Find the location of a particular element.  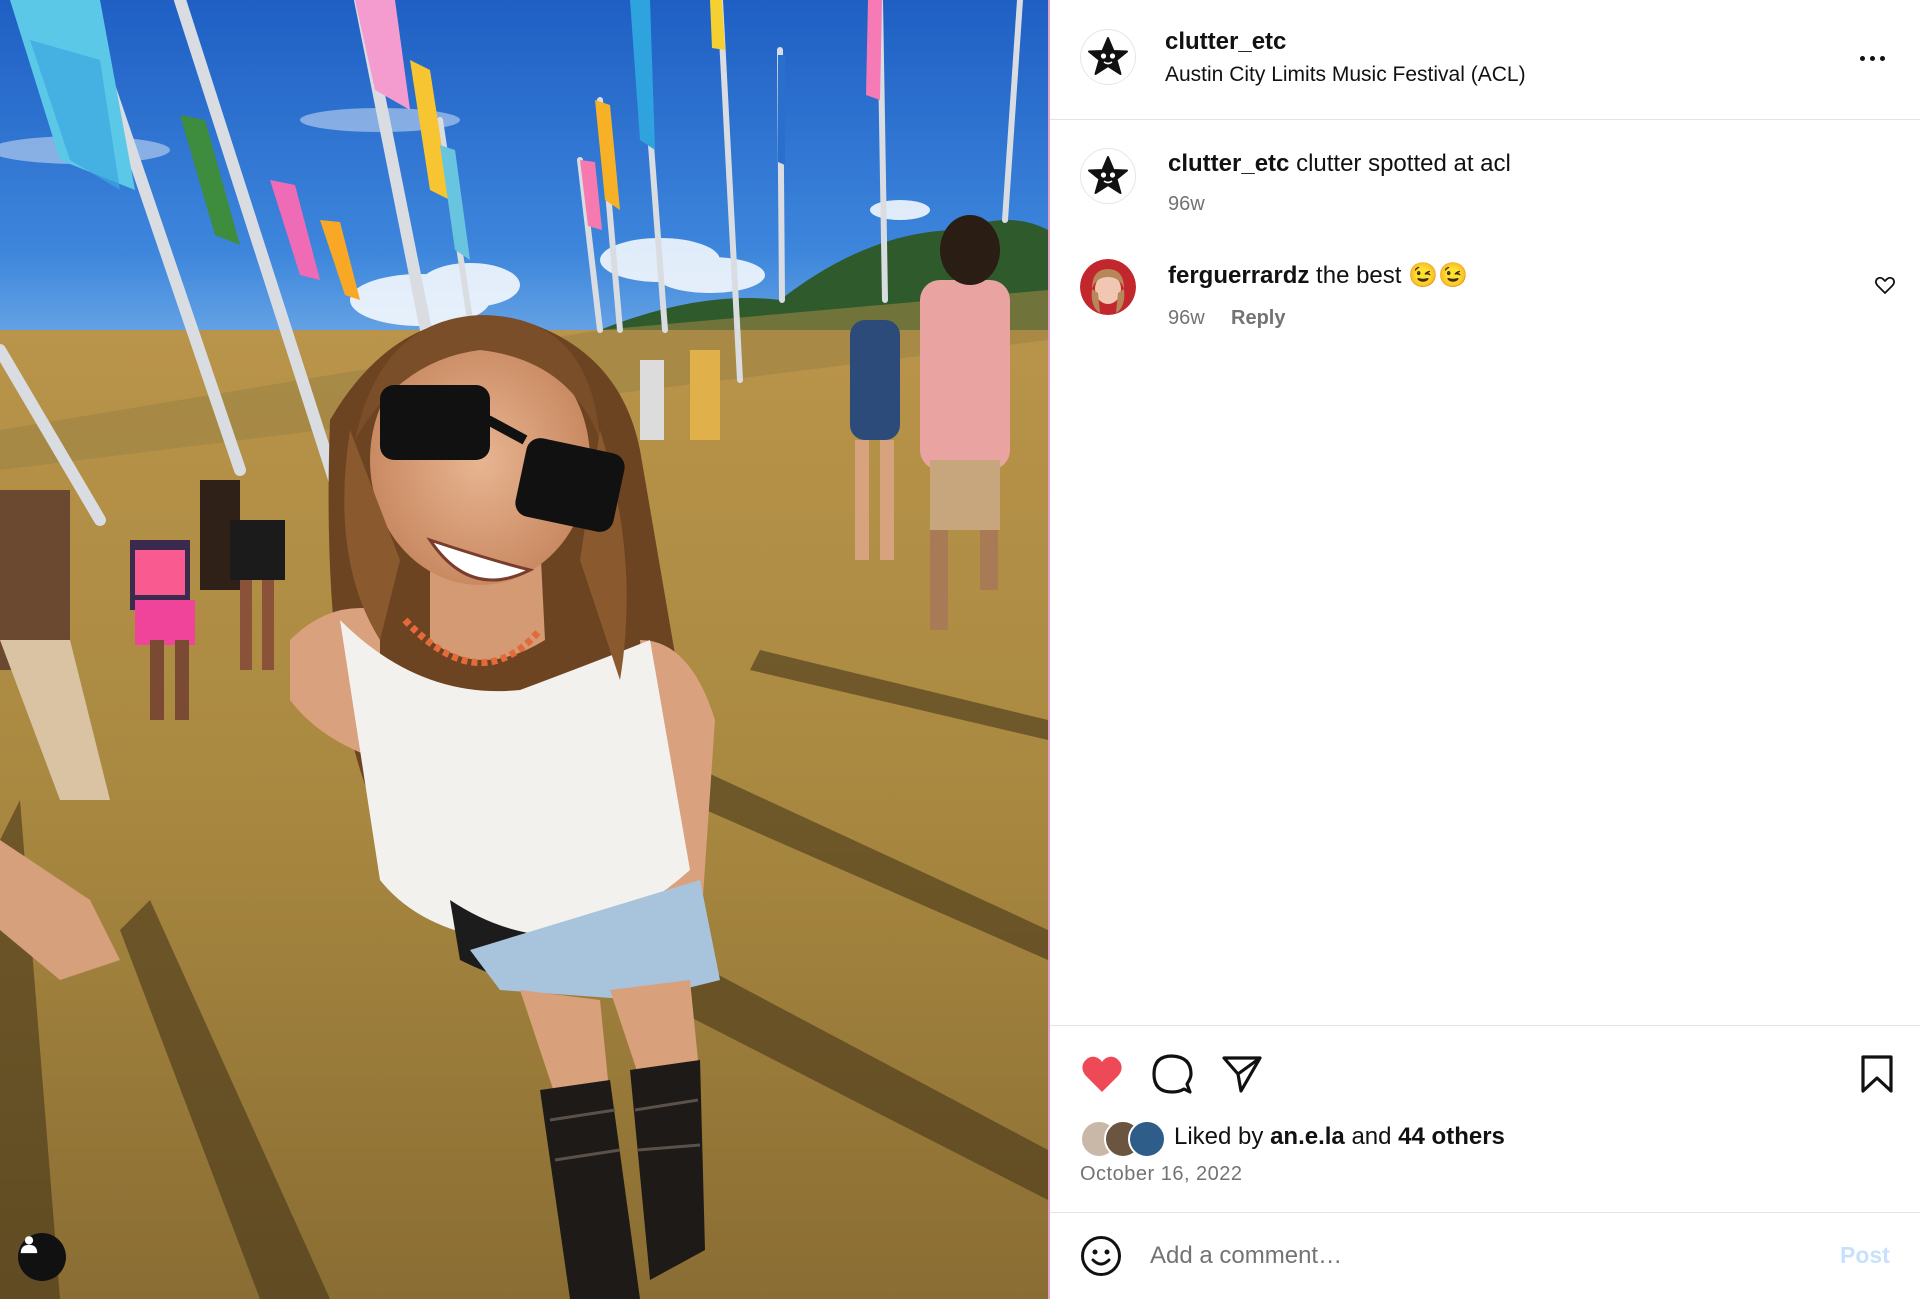

commenter-avatar is located at coordinates (1108, 287).